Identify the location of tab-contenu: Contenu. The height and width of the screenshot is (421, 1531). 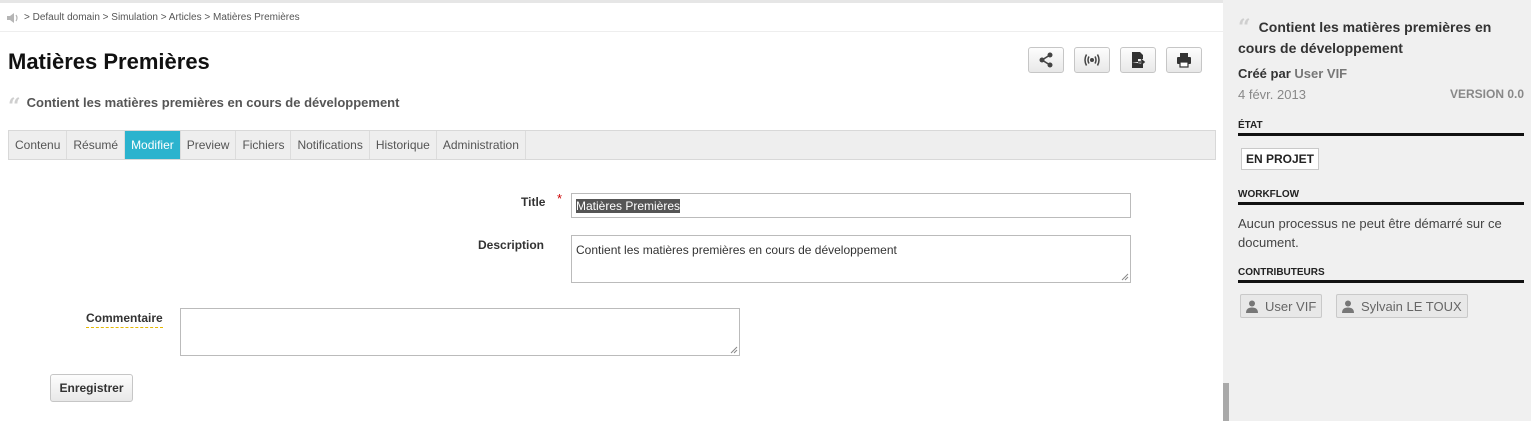
(38, 145).